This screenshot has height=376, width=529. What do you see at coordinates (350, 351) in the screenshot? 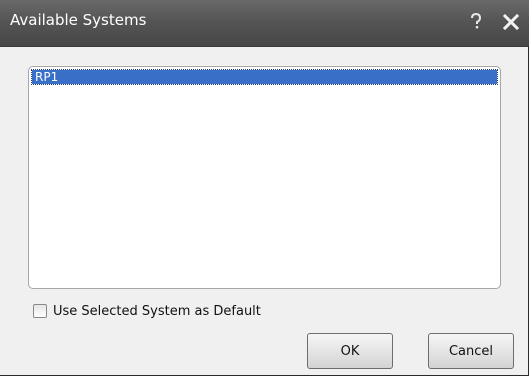
I see `ok-button: OK` at bounding box center [350, 351].